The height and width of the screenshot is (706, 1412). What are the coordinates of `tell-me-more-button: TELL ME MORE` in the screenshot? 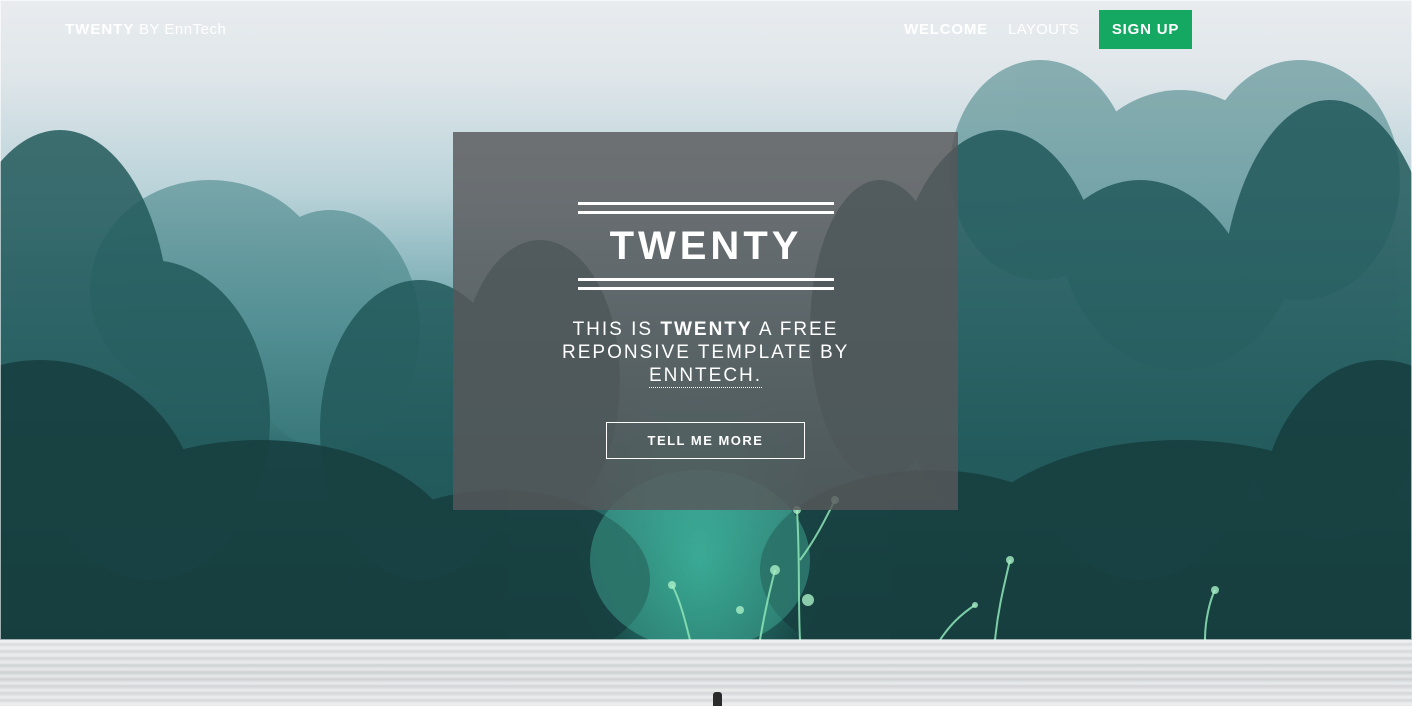 It's located at (705, 440).